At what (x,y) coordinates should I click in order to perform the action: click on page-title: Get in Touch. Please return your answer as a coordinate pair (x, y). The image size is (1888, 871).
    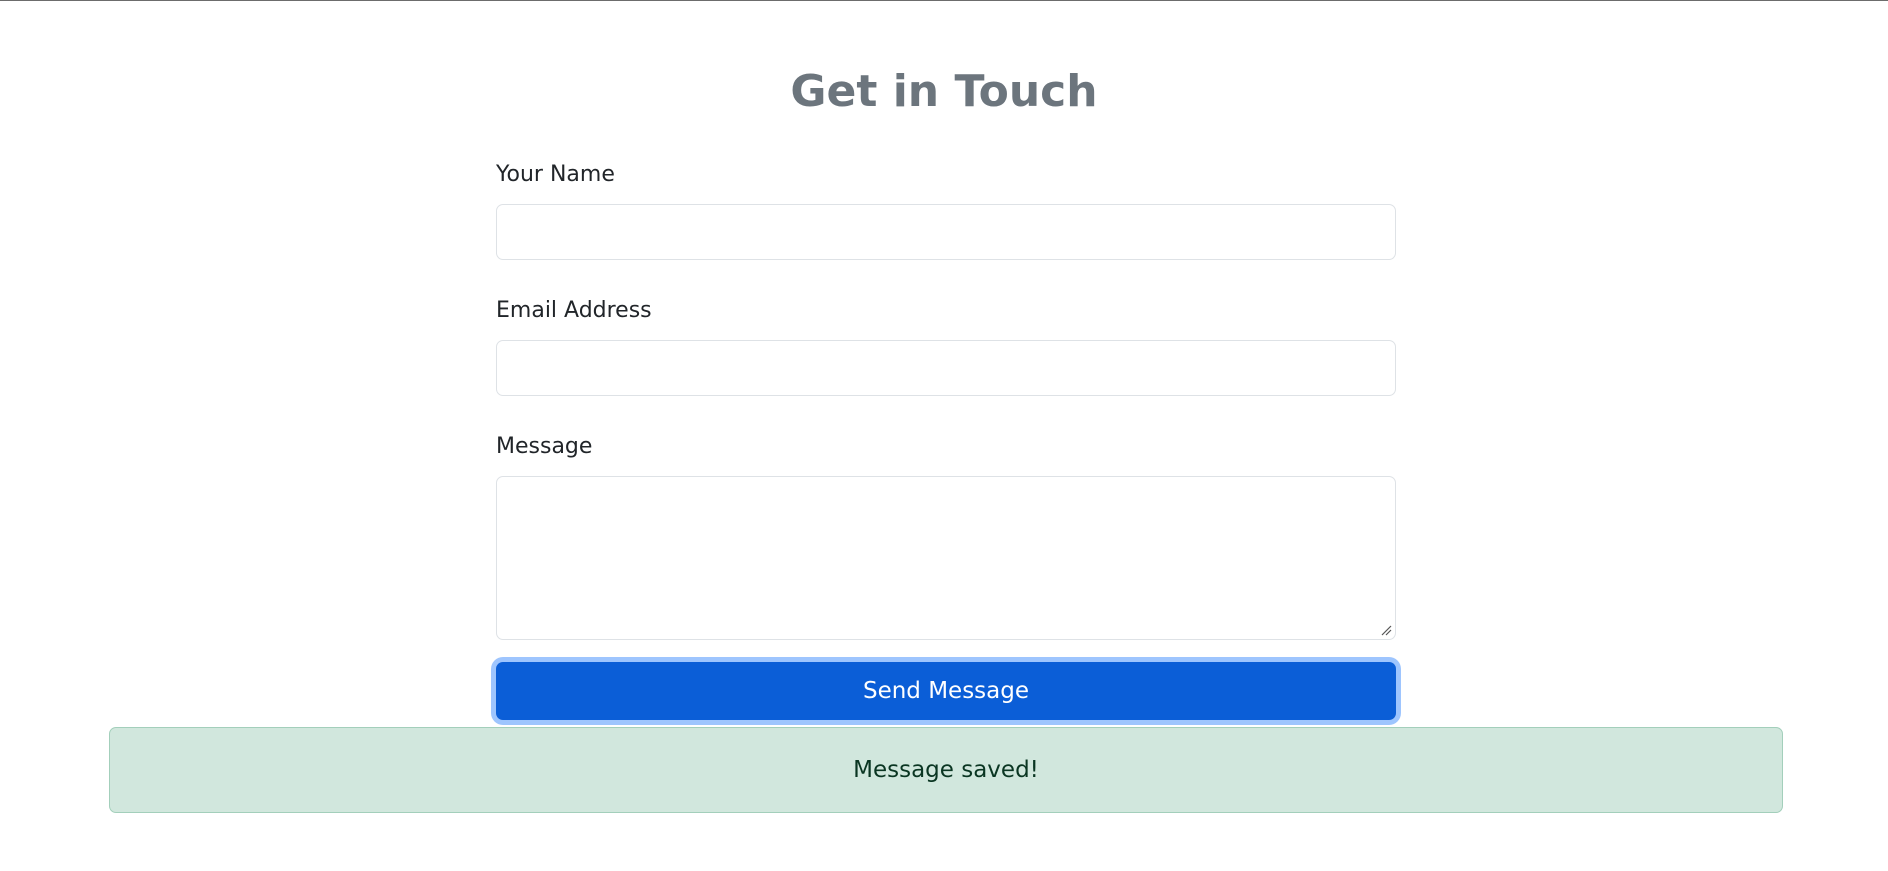
    Looking at the image, I should click on (944, 91).